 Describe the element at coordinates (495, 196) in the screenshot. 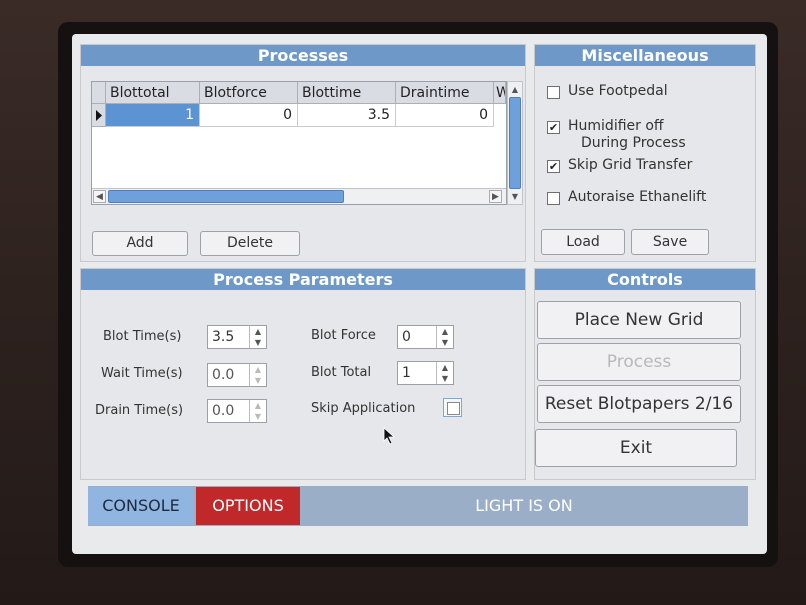

I see `scroll-right-icon: ▶` at that location.